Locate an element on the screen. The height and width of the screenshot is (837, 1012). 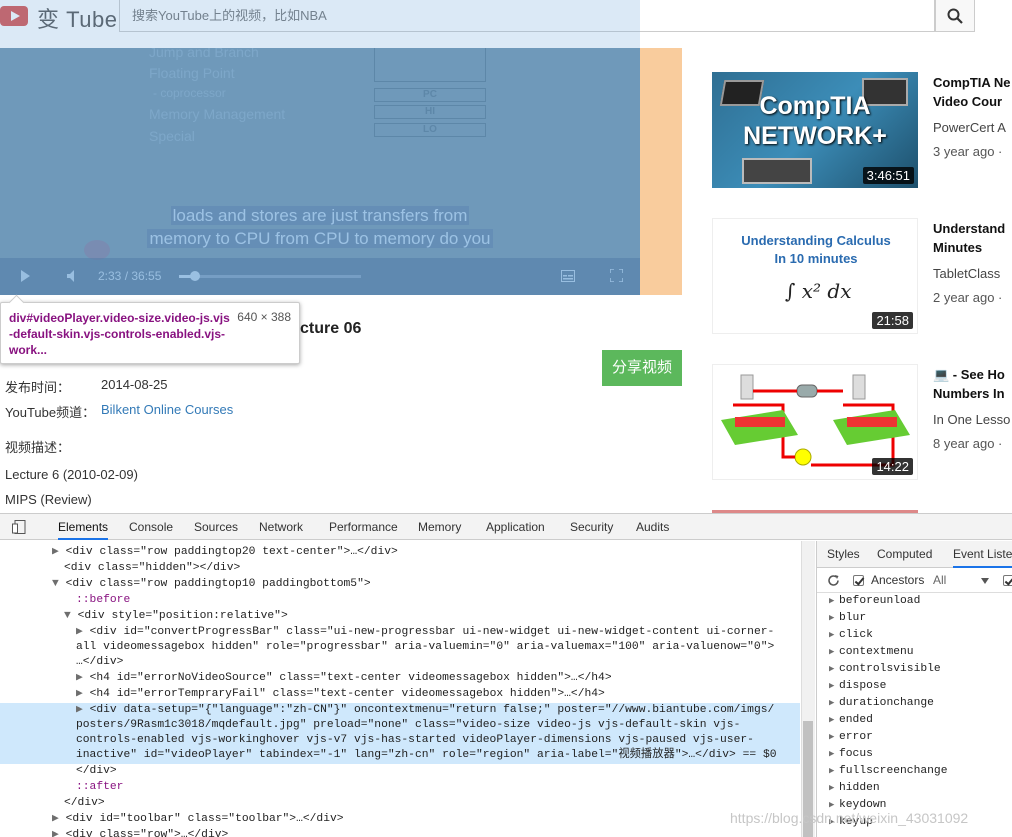
recommendation-thumbnail: CompTIA NETWORK+ 3:46:51 is located at coordinates (815, 130).